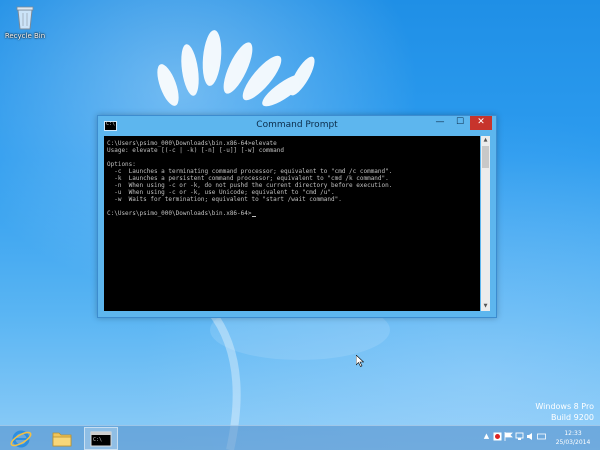 Image resolution: width=600 pixels, height=450 pixels. What do you see at coordinates (508, 436) in the screenshot?
I see `flag-icon` at bounding box center [508, 436].